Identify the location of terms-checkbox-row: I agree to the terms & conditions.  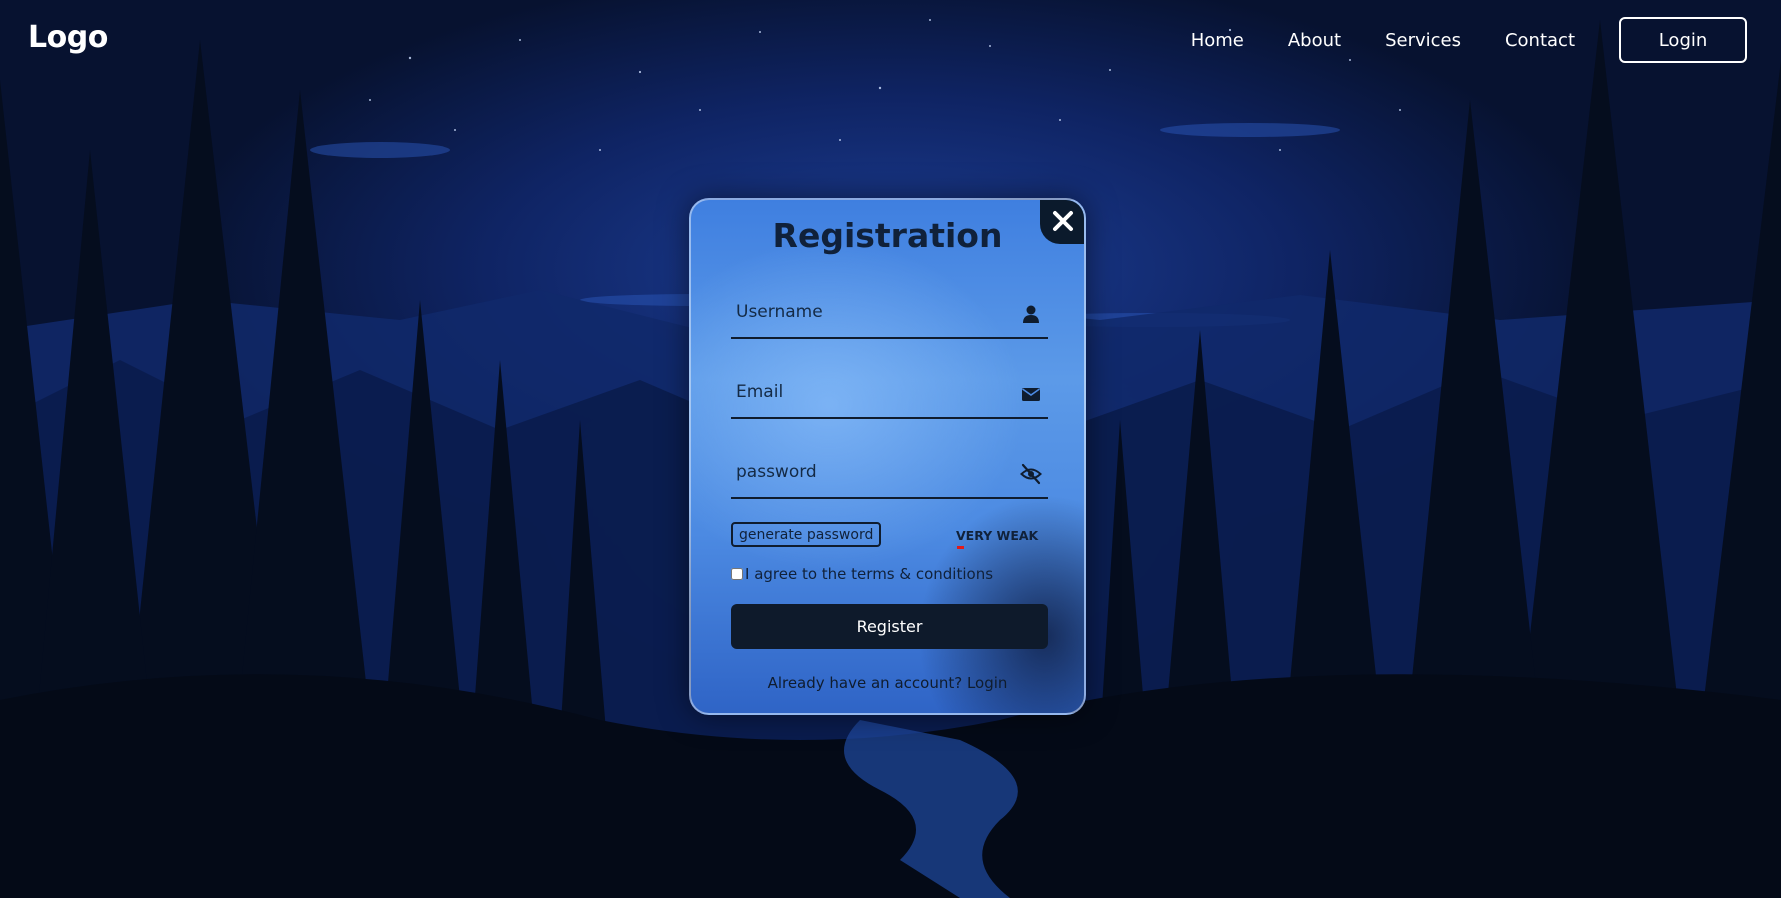
(862, 574).